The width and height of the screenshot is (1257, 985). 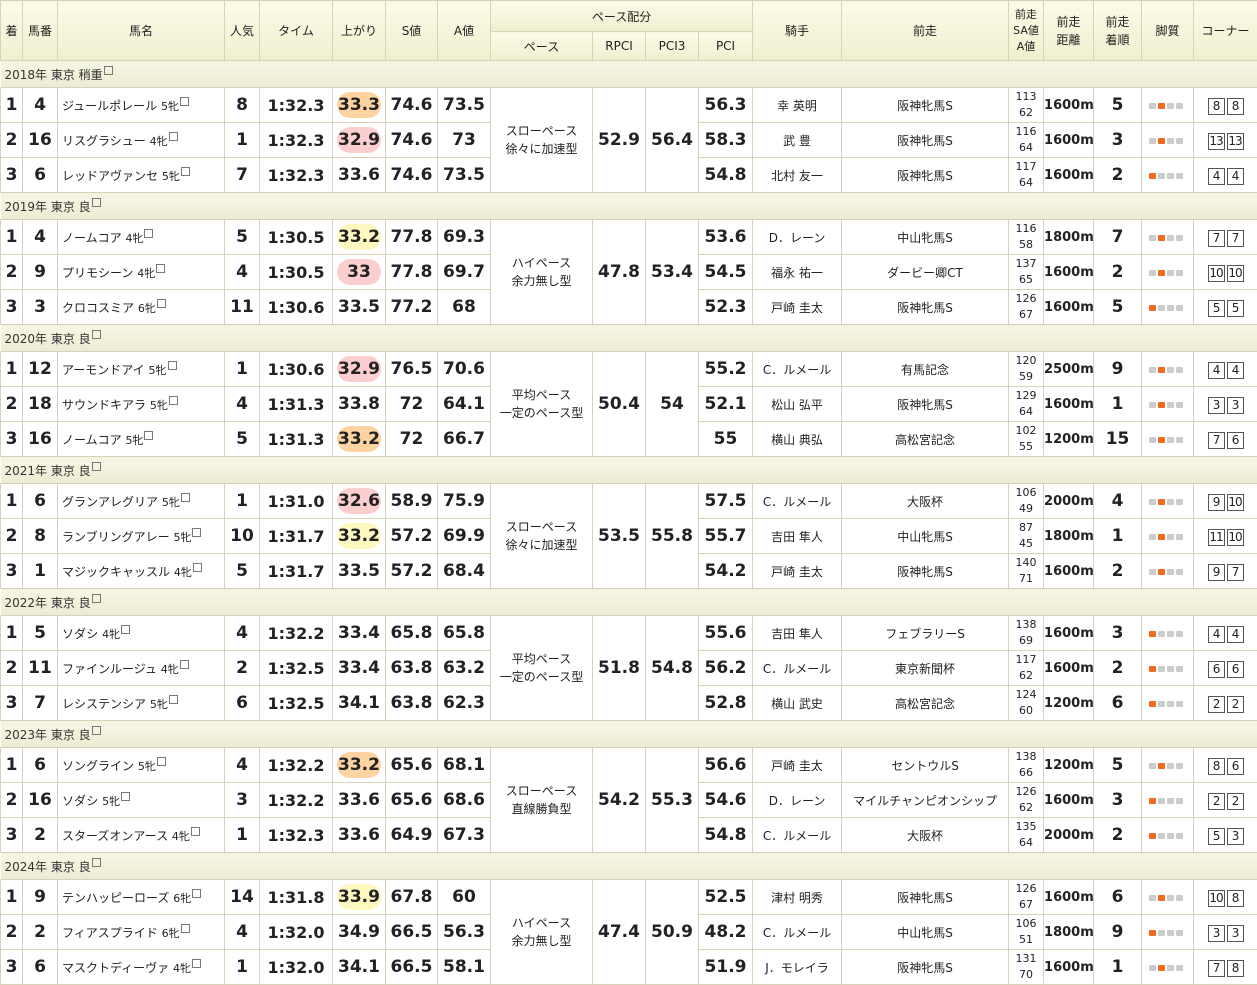 I want to click on jockey-cell: 津村 明秀, so click(x=797, y=897).